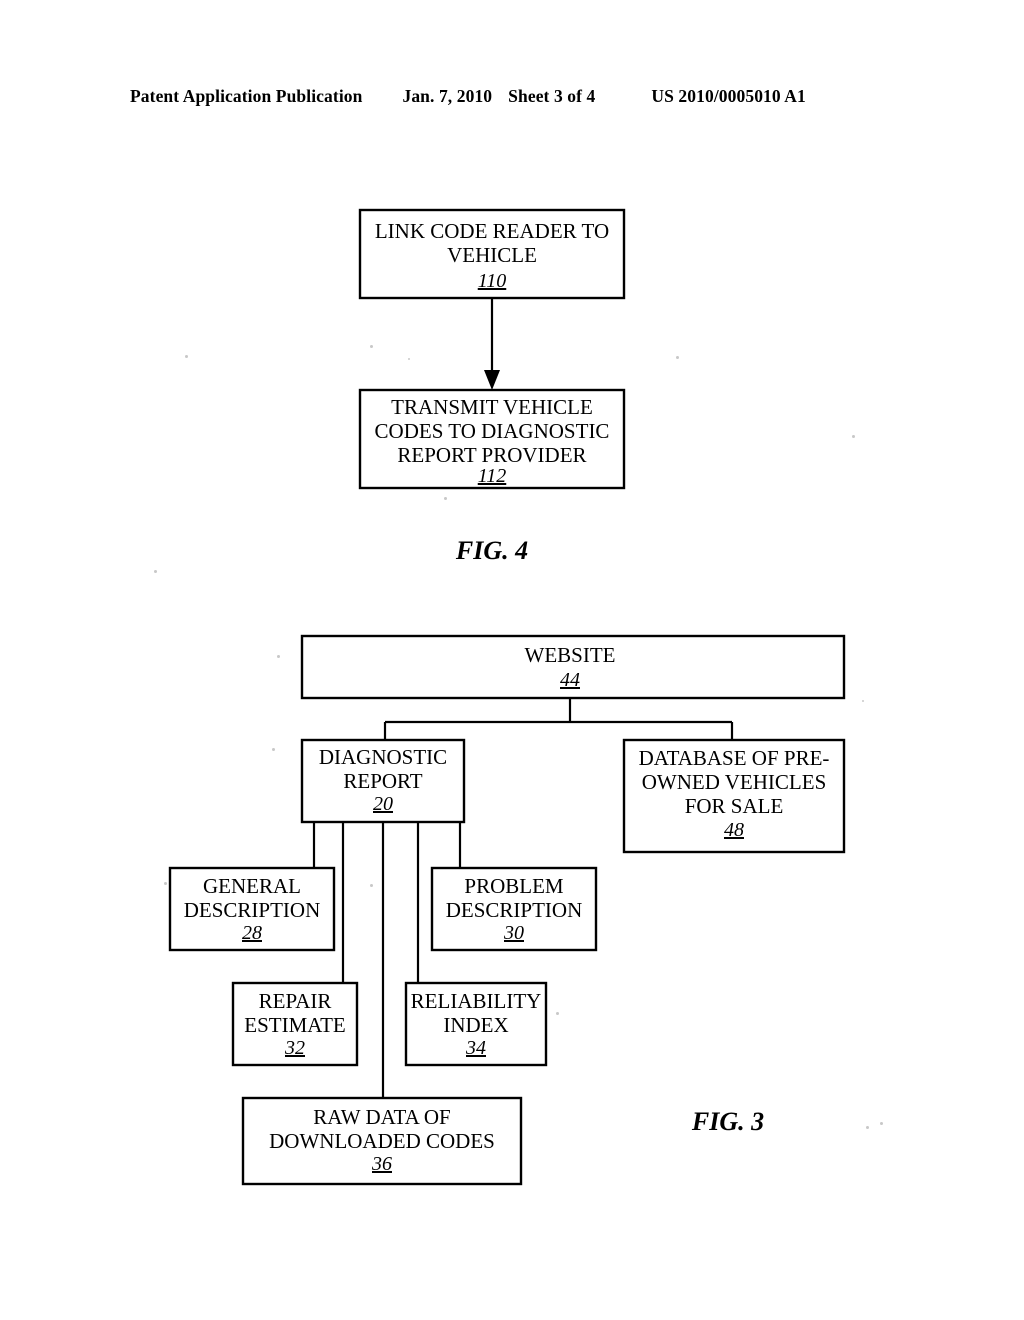  I want to click on node-20-reference-numeral: 20, so click(383, 804).